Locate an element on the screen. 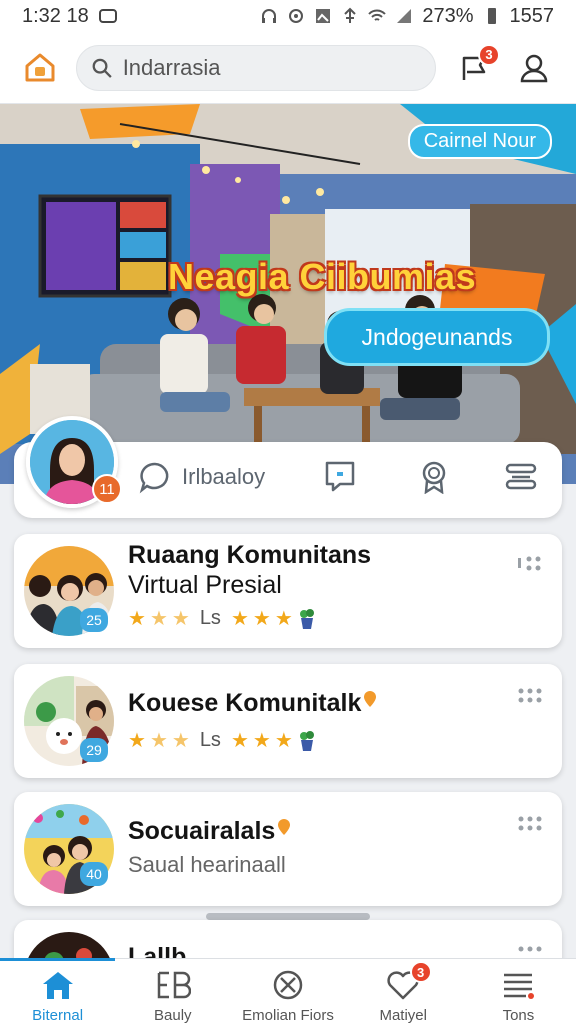 The image size is (576, 1024). settings-icon is located at coordinates (296, 16).